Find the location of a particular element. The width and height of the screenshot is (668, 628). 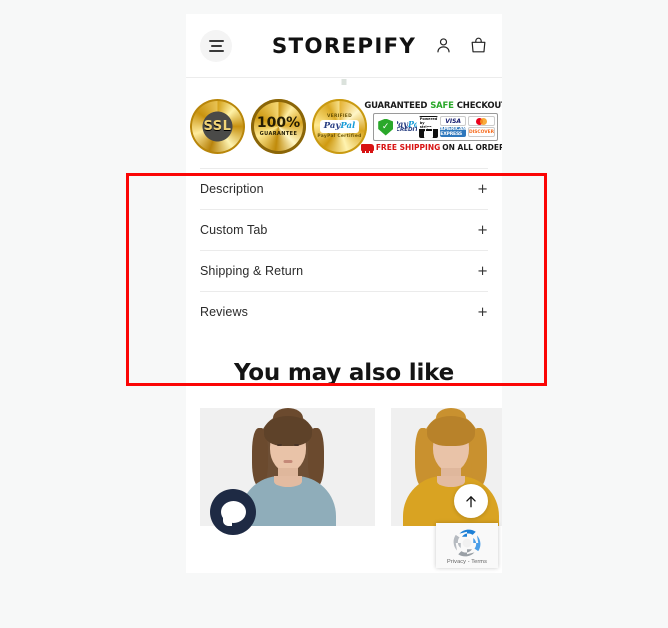

recaptcha-privacy-terms: Privacy - Terms is located at coordinates (467, 562).